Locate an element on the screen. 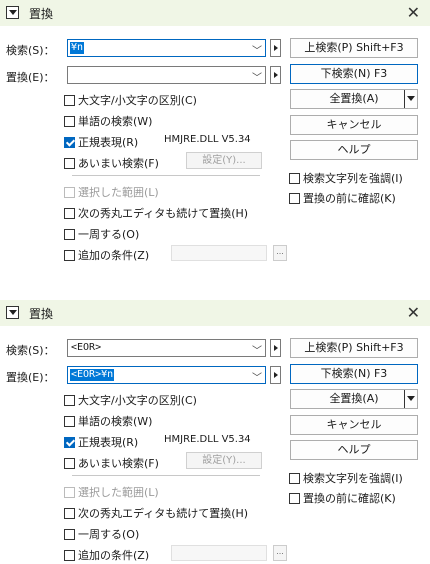  replace-value: <EOR>¥n is located at coordinates (92, 375).